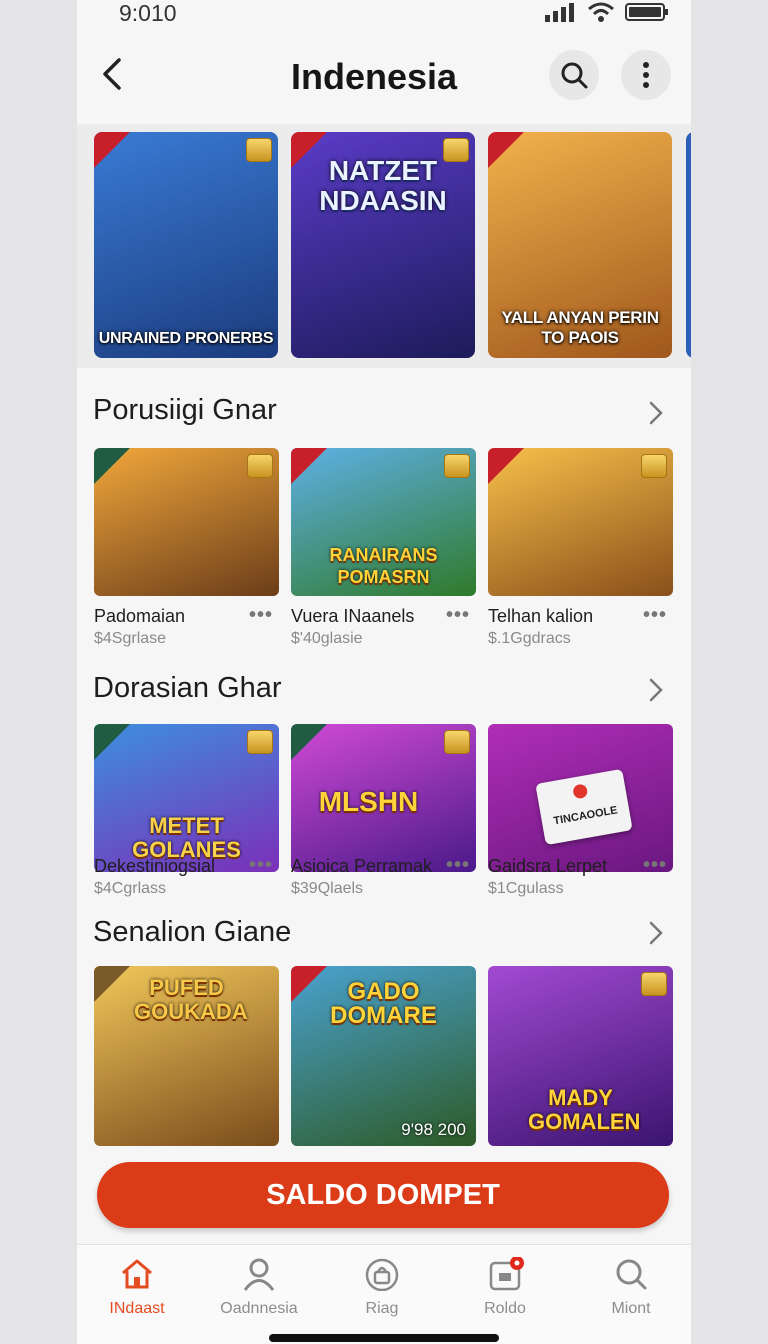 The image size is (768, 1344). Describe the element at coordinates (580, 245) in the screenshot. I see `featured-card: YALL ANYAN PERIN TO PAOIS` at that location.